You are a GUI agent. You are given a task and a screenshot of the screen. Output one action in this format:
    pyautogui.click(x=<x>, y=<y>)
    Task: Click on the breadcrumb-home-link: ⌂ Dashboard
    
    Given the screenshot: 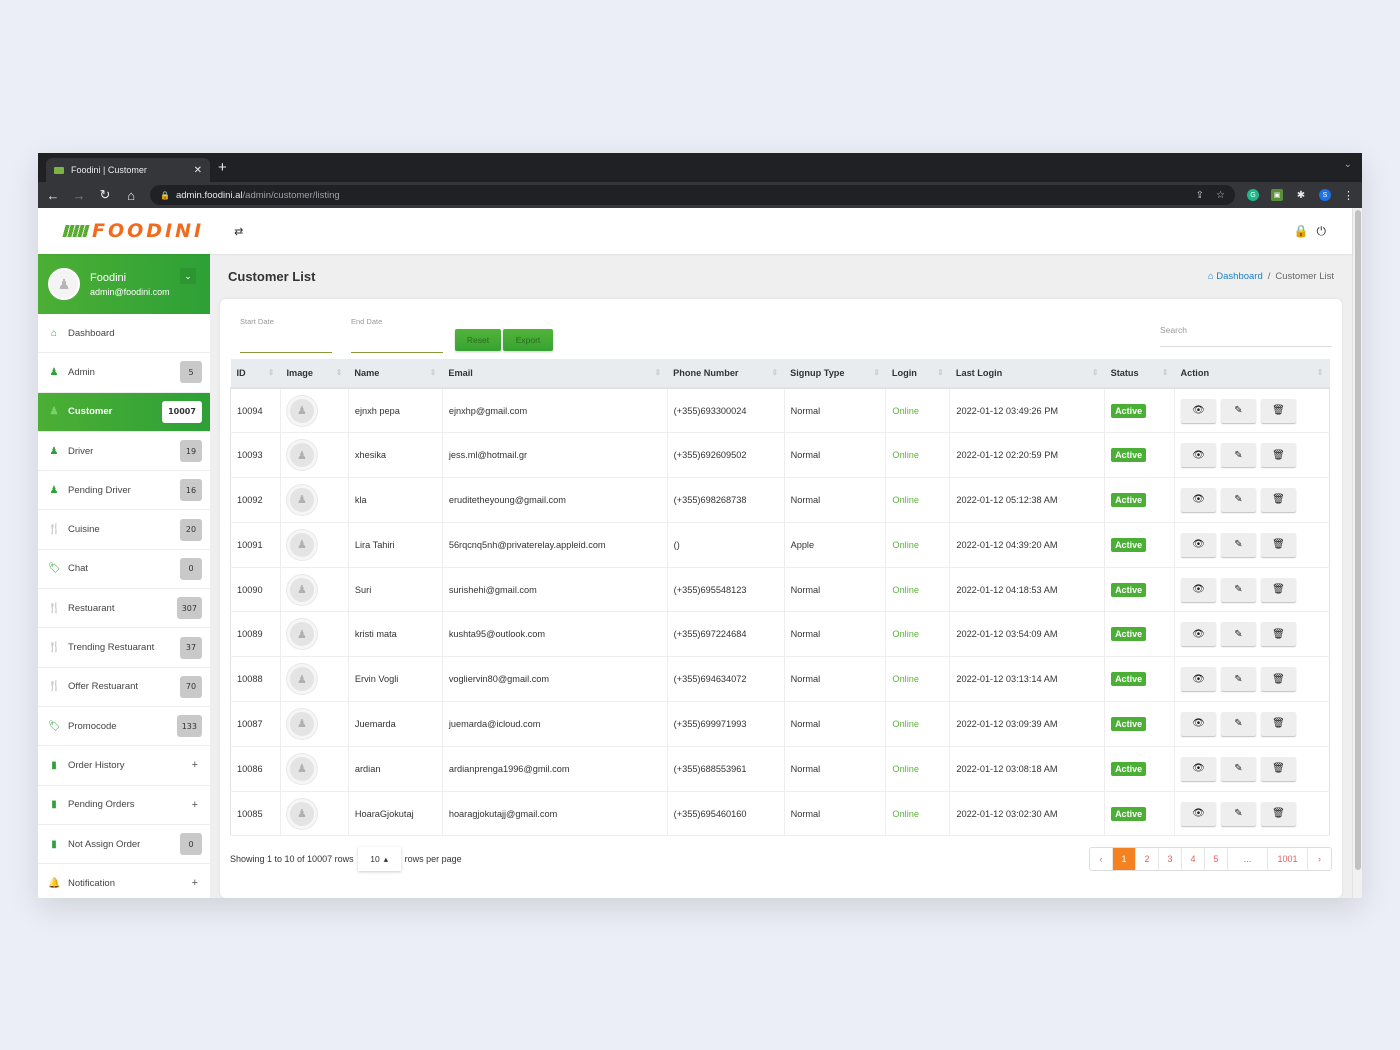 What is the action you would take?
    pyautogui.click(x=1235, y=276)
    